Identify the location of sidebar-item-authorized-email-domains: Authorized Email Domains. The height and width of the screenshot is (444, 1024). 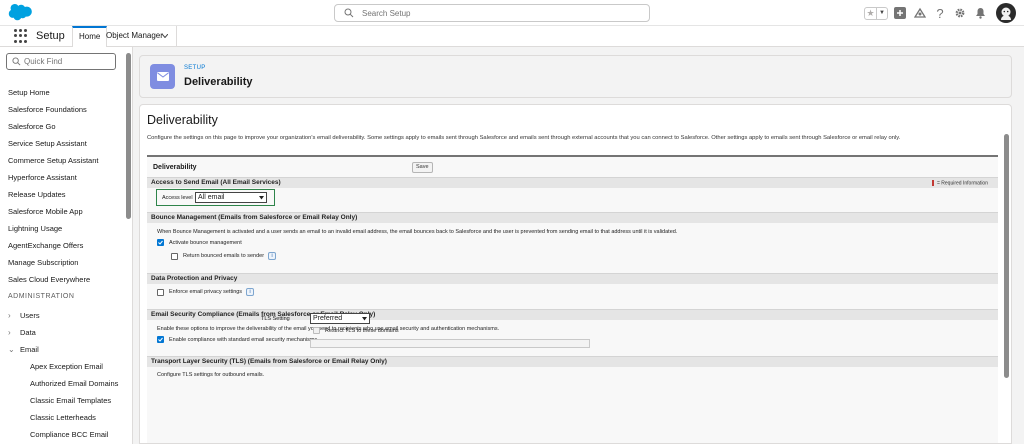
(74, 383).